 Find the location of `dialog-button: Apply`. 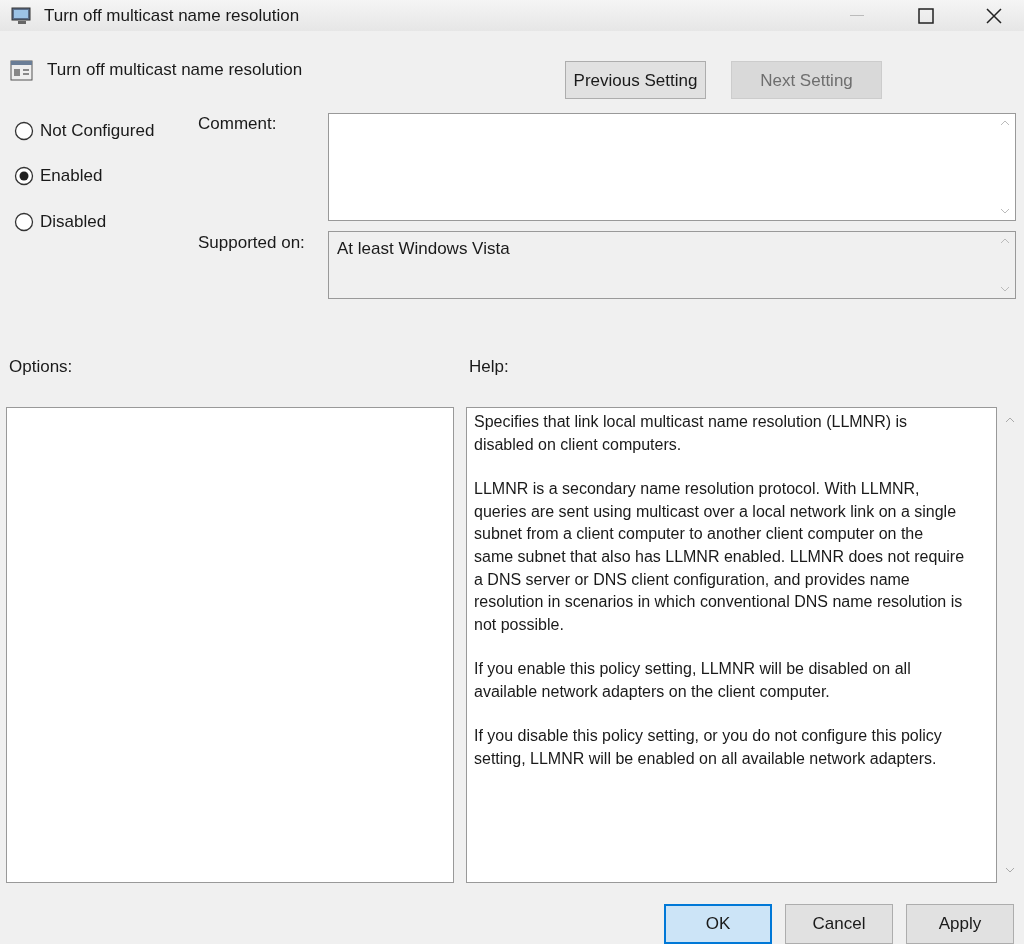

dialog-button: Apply is located at coordinates (960, 924).